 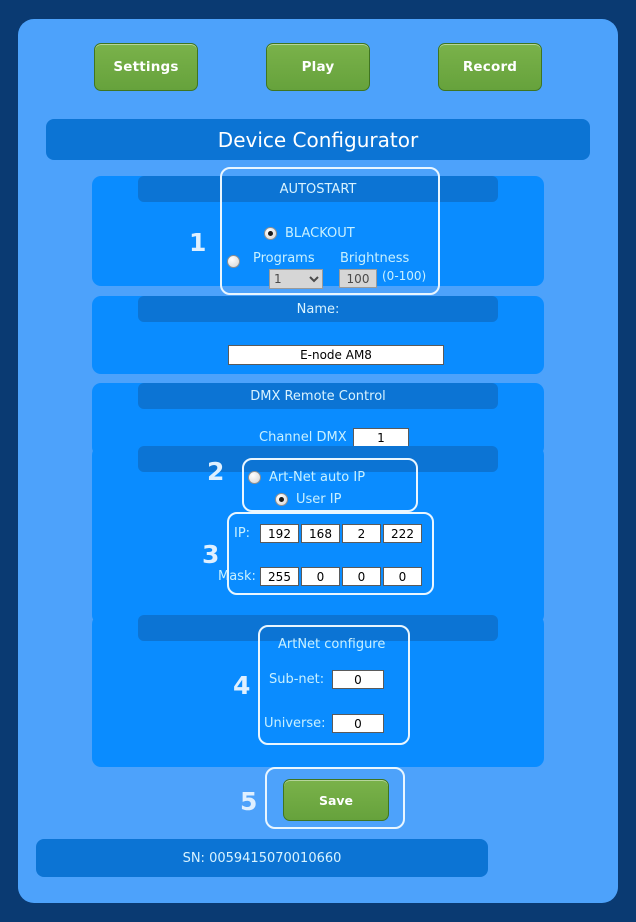 I want to click on programs-radio, so click(x=233, y=261).